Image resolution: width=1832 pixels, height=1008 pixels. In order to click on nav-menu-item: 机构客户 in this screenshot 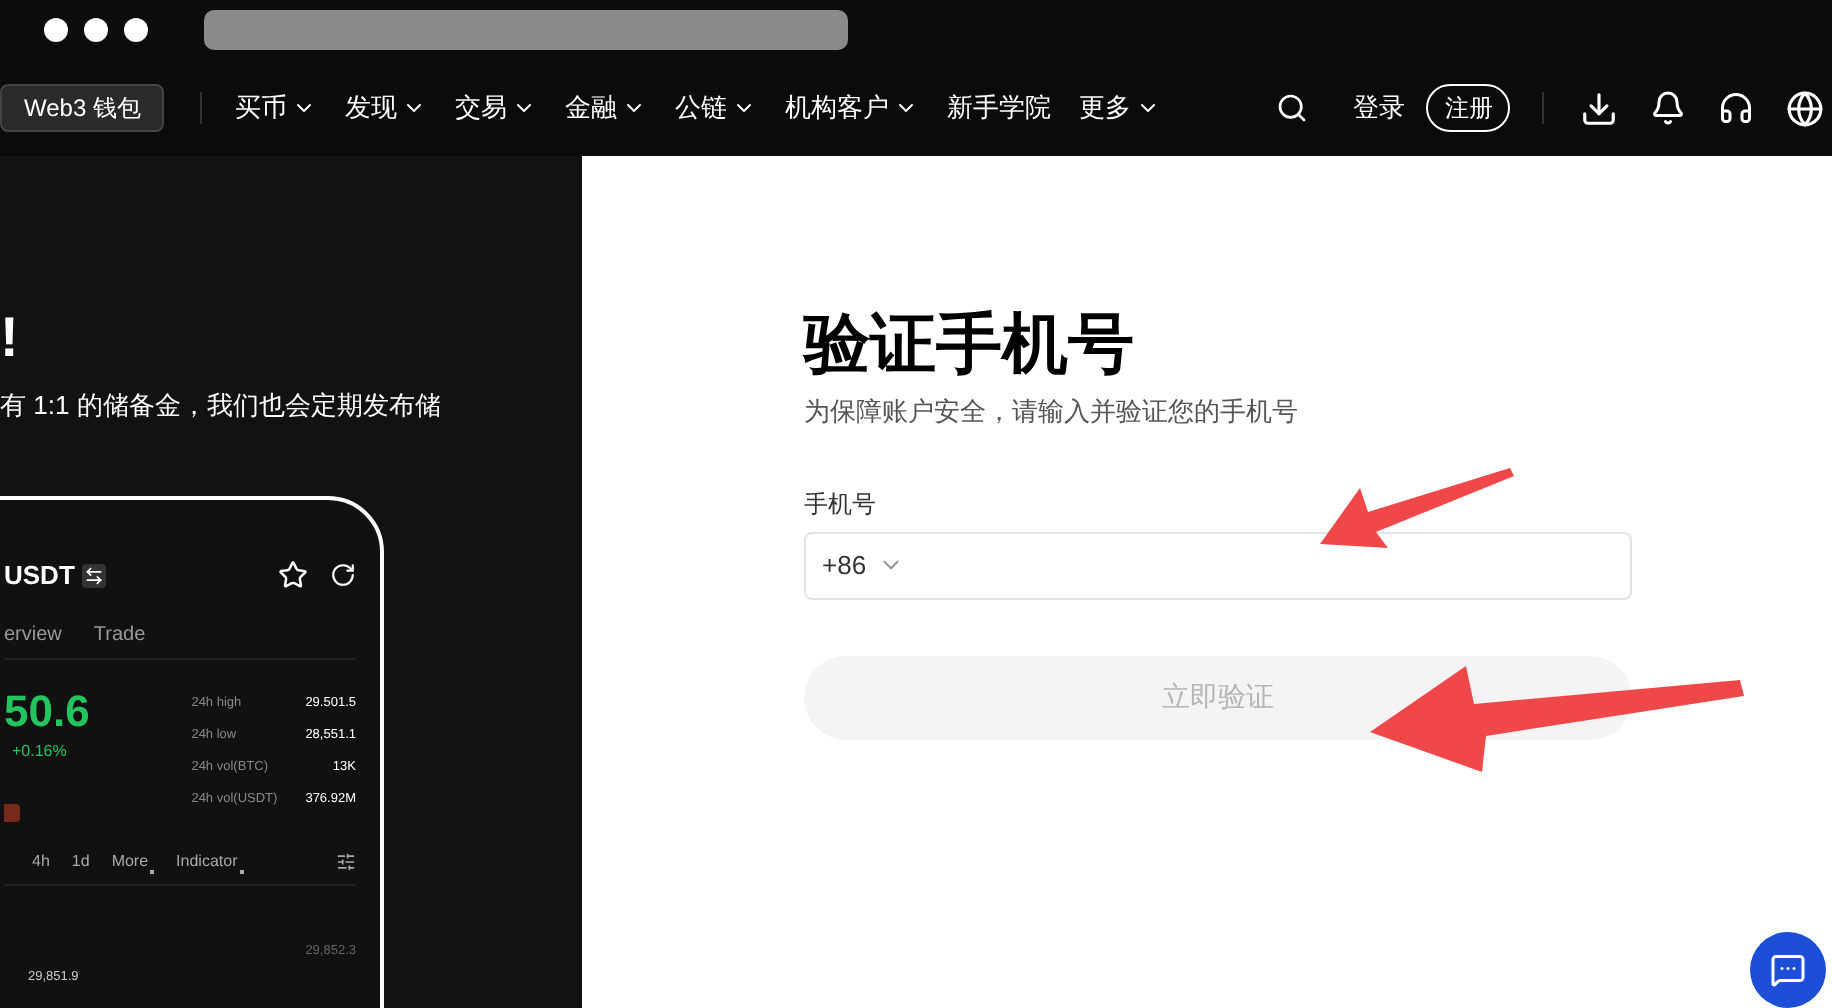, I will do `click(851, 108)`.